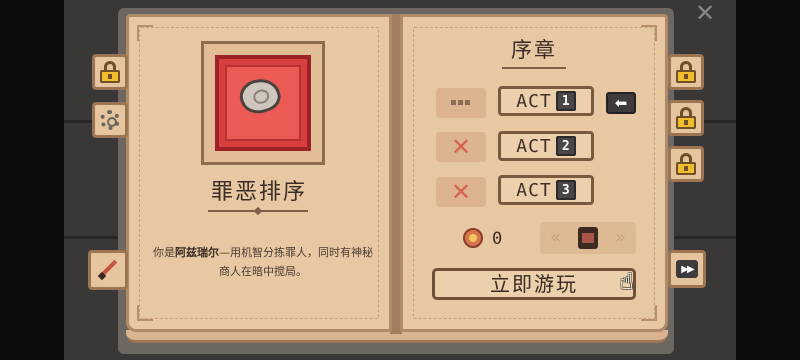 The image size is (800, 360). I want to click on act-3-button: ACT 3, so click(546, 190).